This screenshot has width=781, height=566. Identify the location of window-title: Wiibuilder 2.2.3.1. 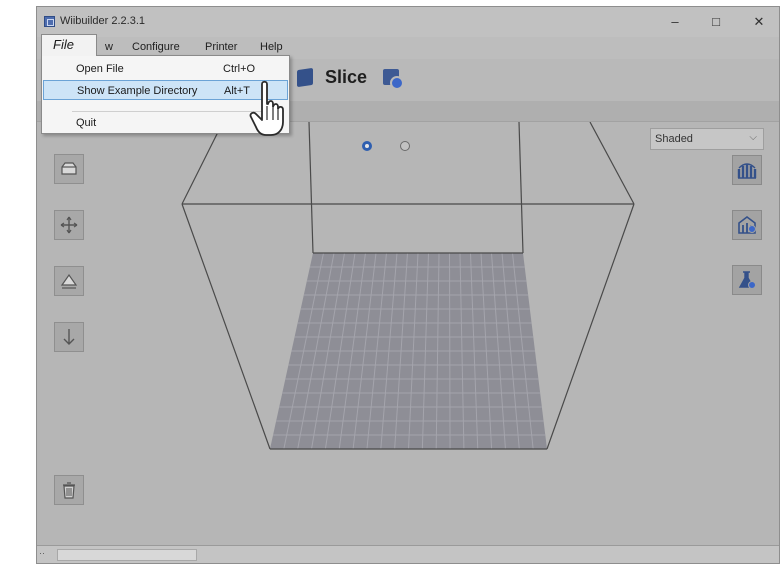
(102, 21).